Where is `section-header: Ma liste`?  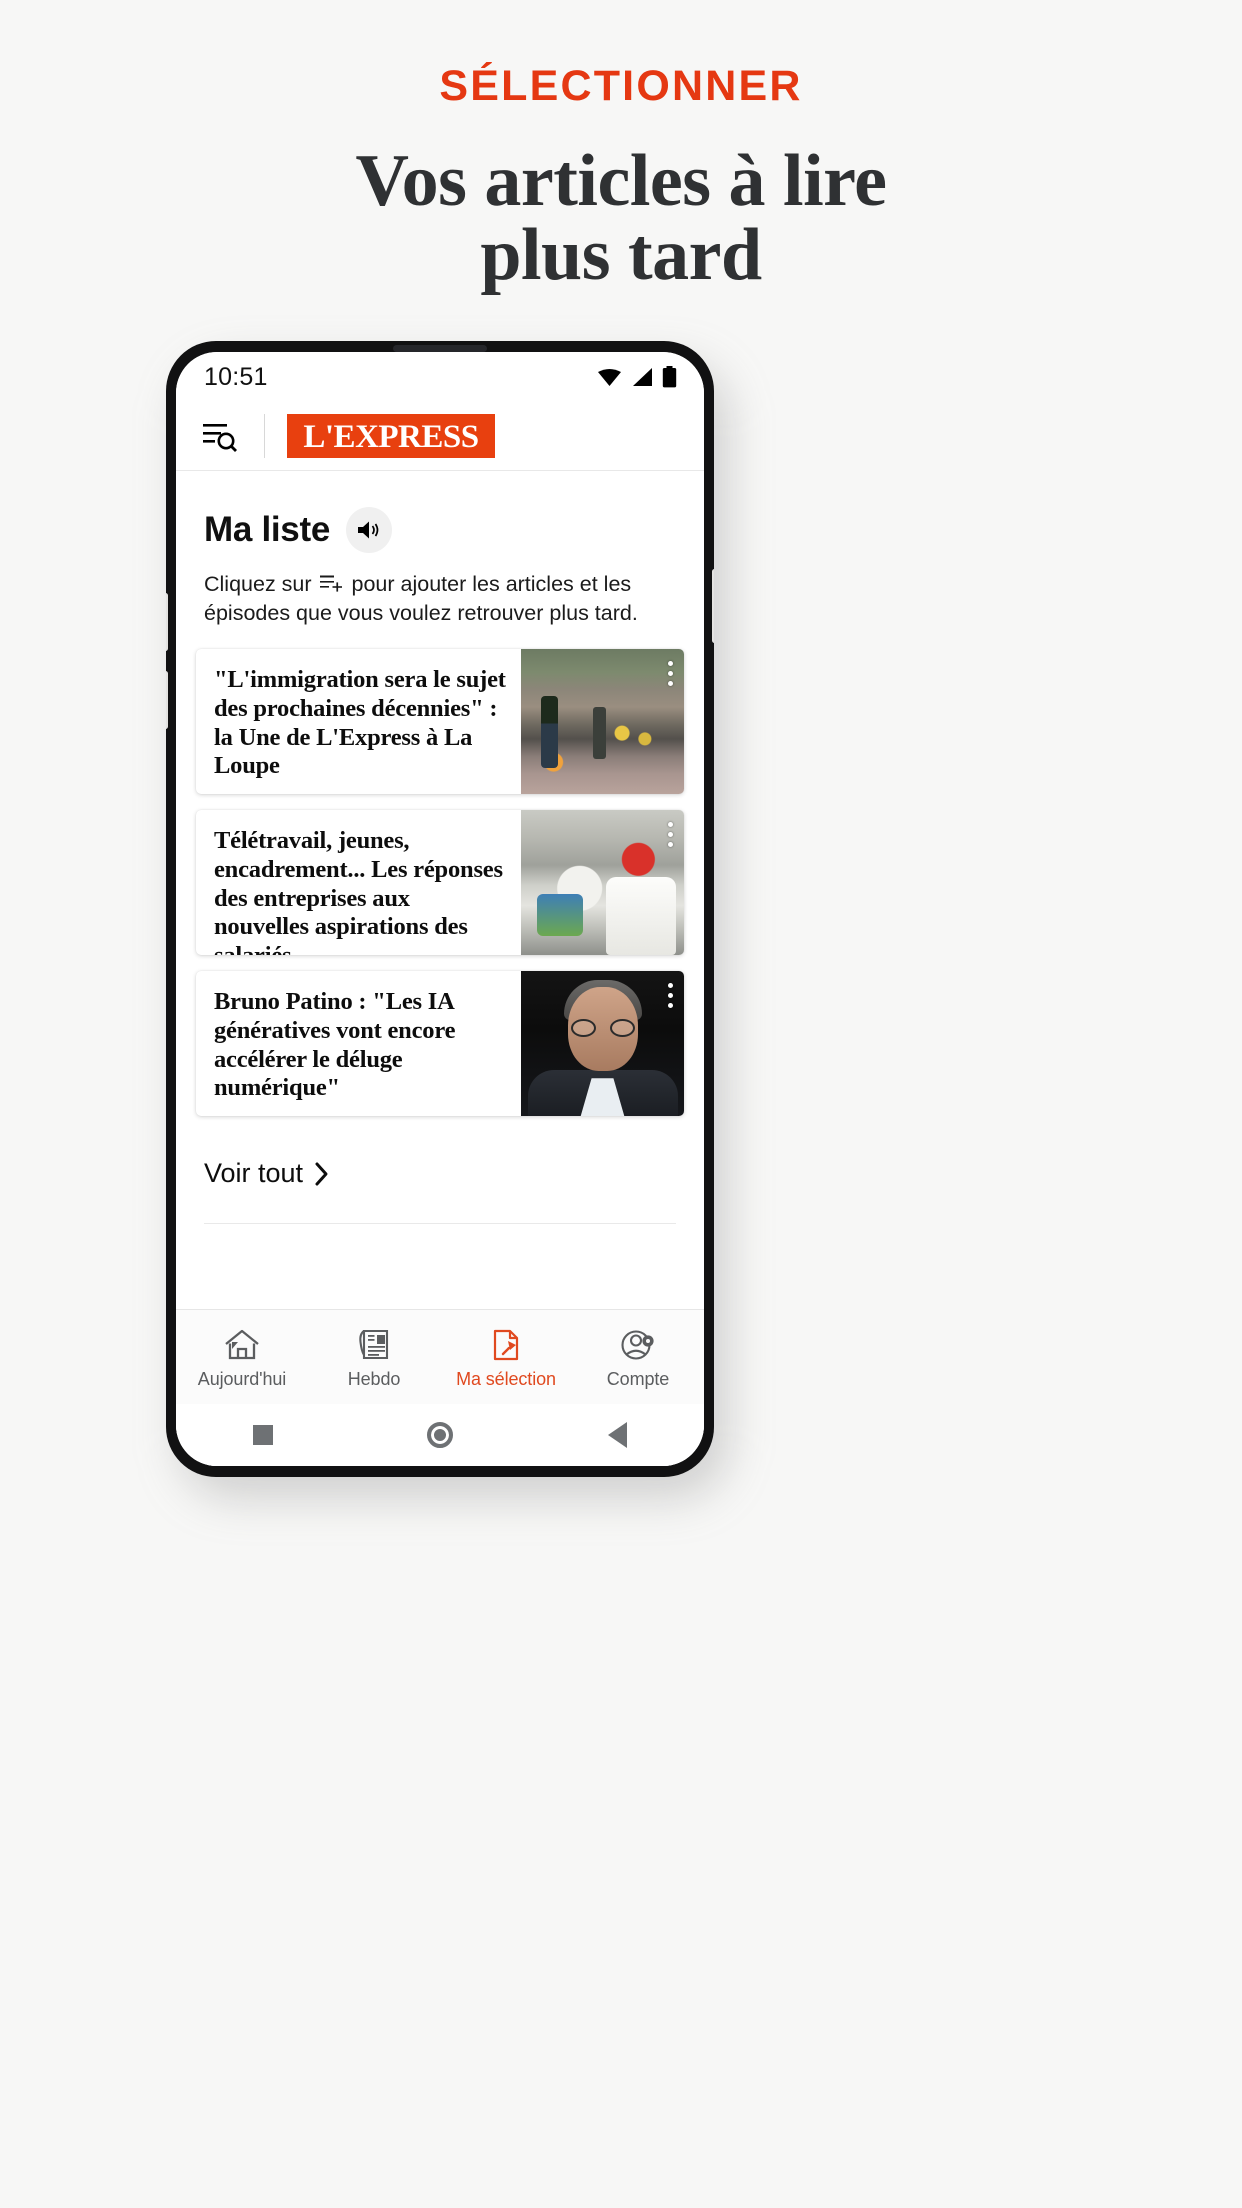 section-header: Ma liste is located at coordinates (440, 512).